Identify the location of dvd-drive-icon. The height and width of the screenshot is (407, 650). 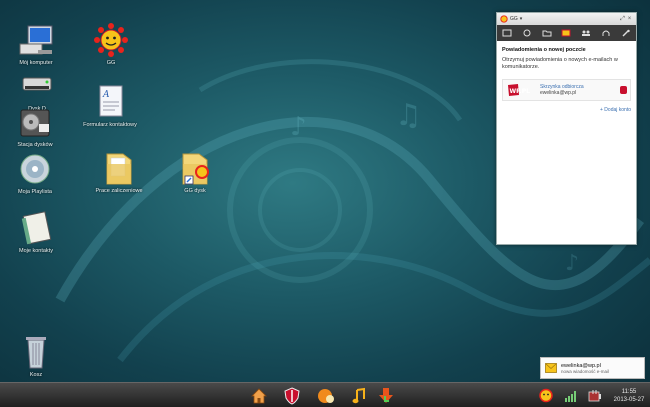
(35, 123).